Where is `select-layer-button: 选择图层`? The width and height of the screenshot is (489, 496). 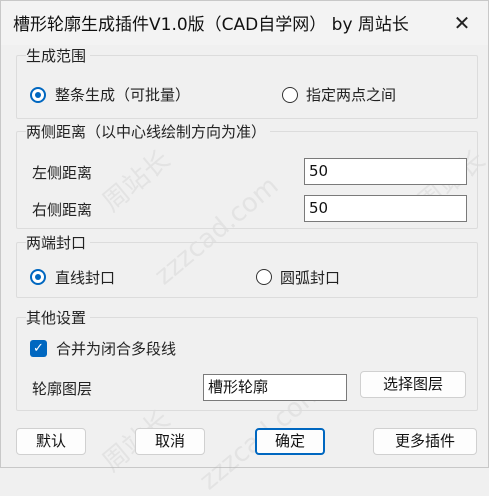 select-layer-button: 选择图层 is located at coordinates (413, 384).